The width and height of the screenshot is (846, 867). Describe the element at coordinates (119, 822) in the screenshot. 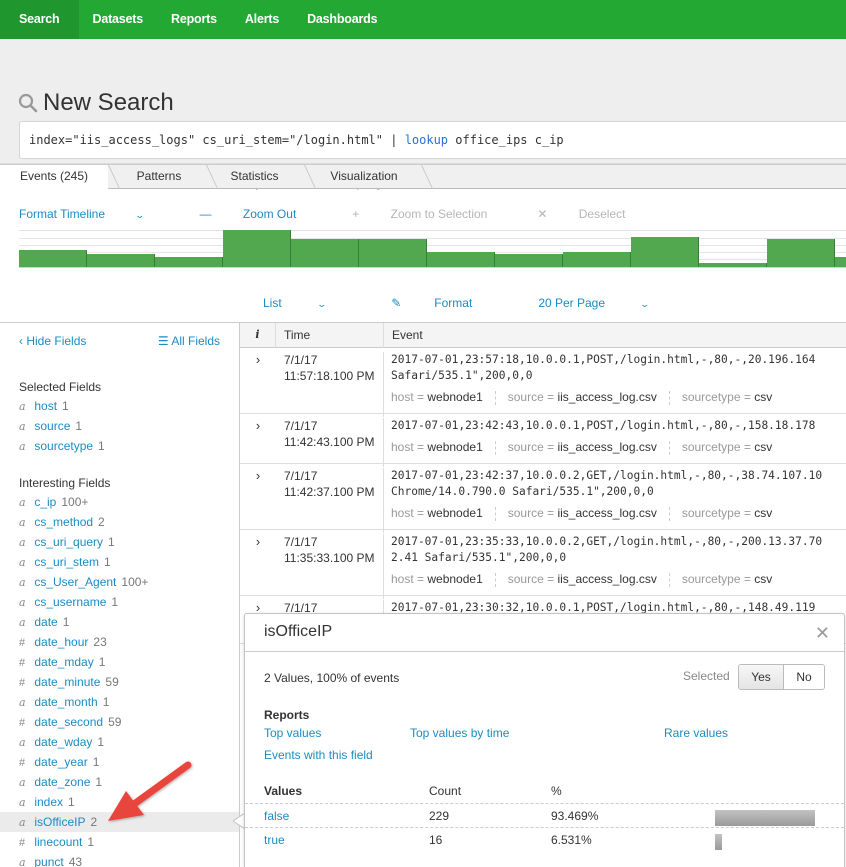

I see `field-item-isofficeip: a isOfficeIP 2` at that location.